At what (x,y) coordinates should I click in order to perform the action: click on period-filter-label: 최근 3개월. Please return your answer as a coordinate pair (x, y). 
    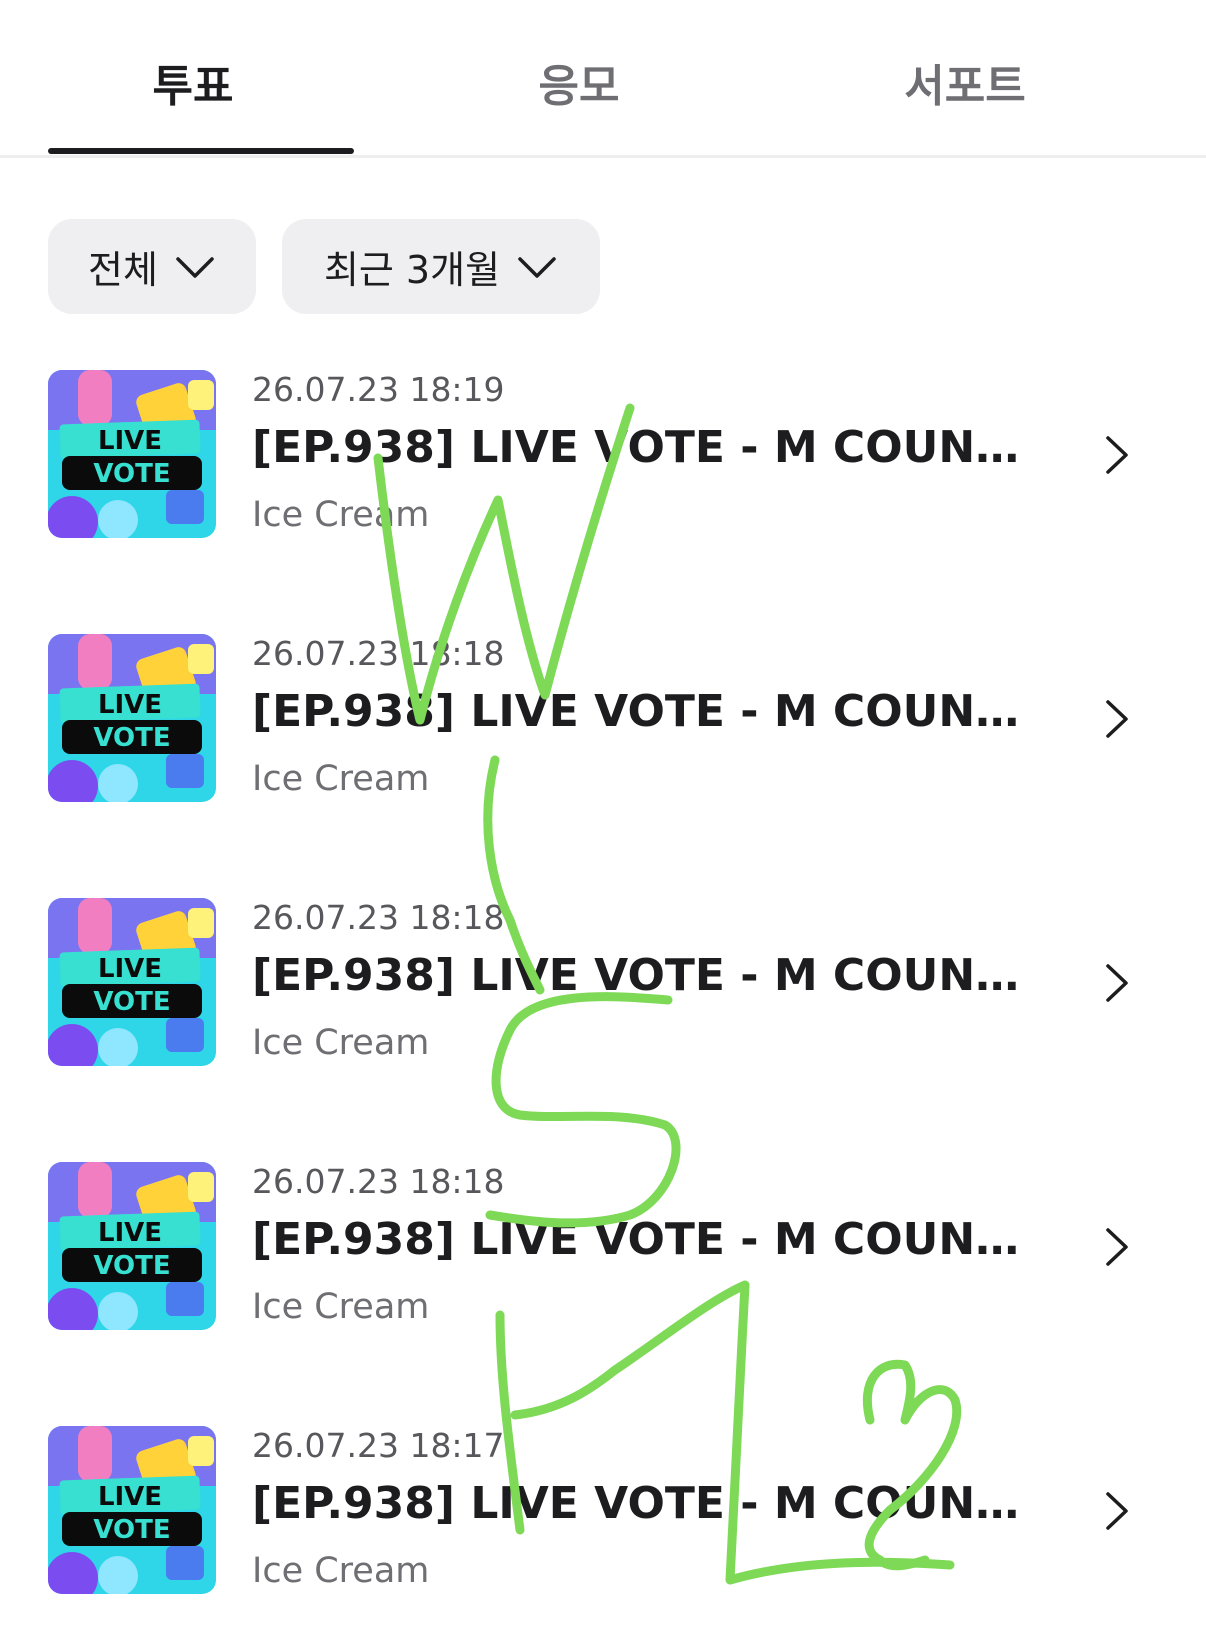
    Looking at the image, I should click on (412, 270).